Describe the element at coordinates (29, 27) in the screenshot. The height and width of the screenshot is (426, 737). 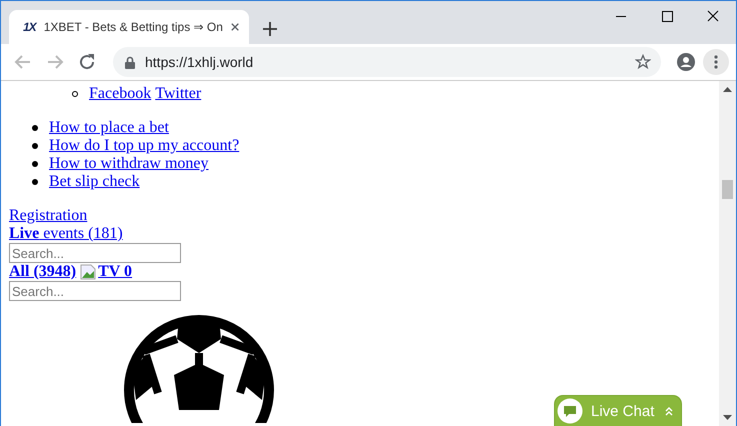
I see `site-logo: 1X` at that location.